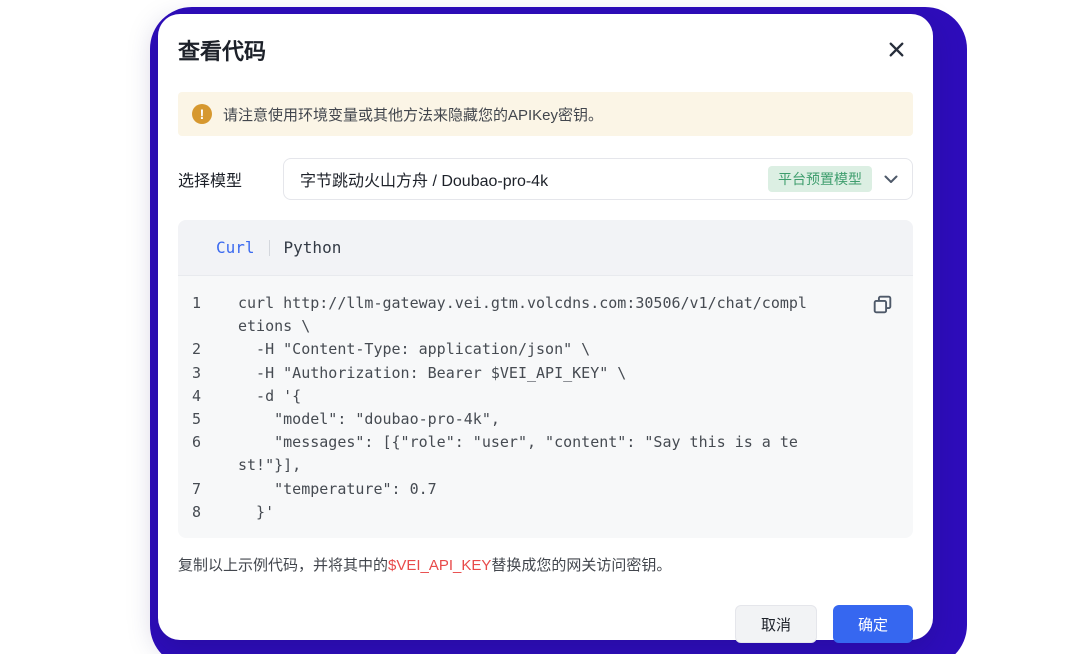  Describe the element at coordinates (197, 419) in the screenshot. I see `line-number: 5` at that location.